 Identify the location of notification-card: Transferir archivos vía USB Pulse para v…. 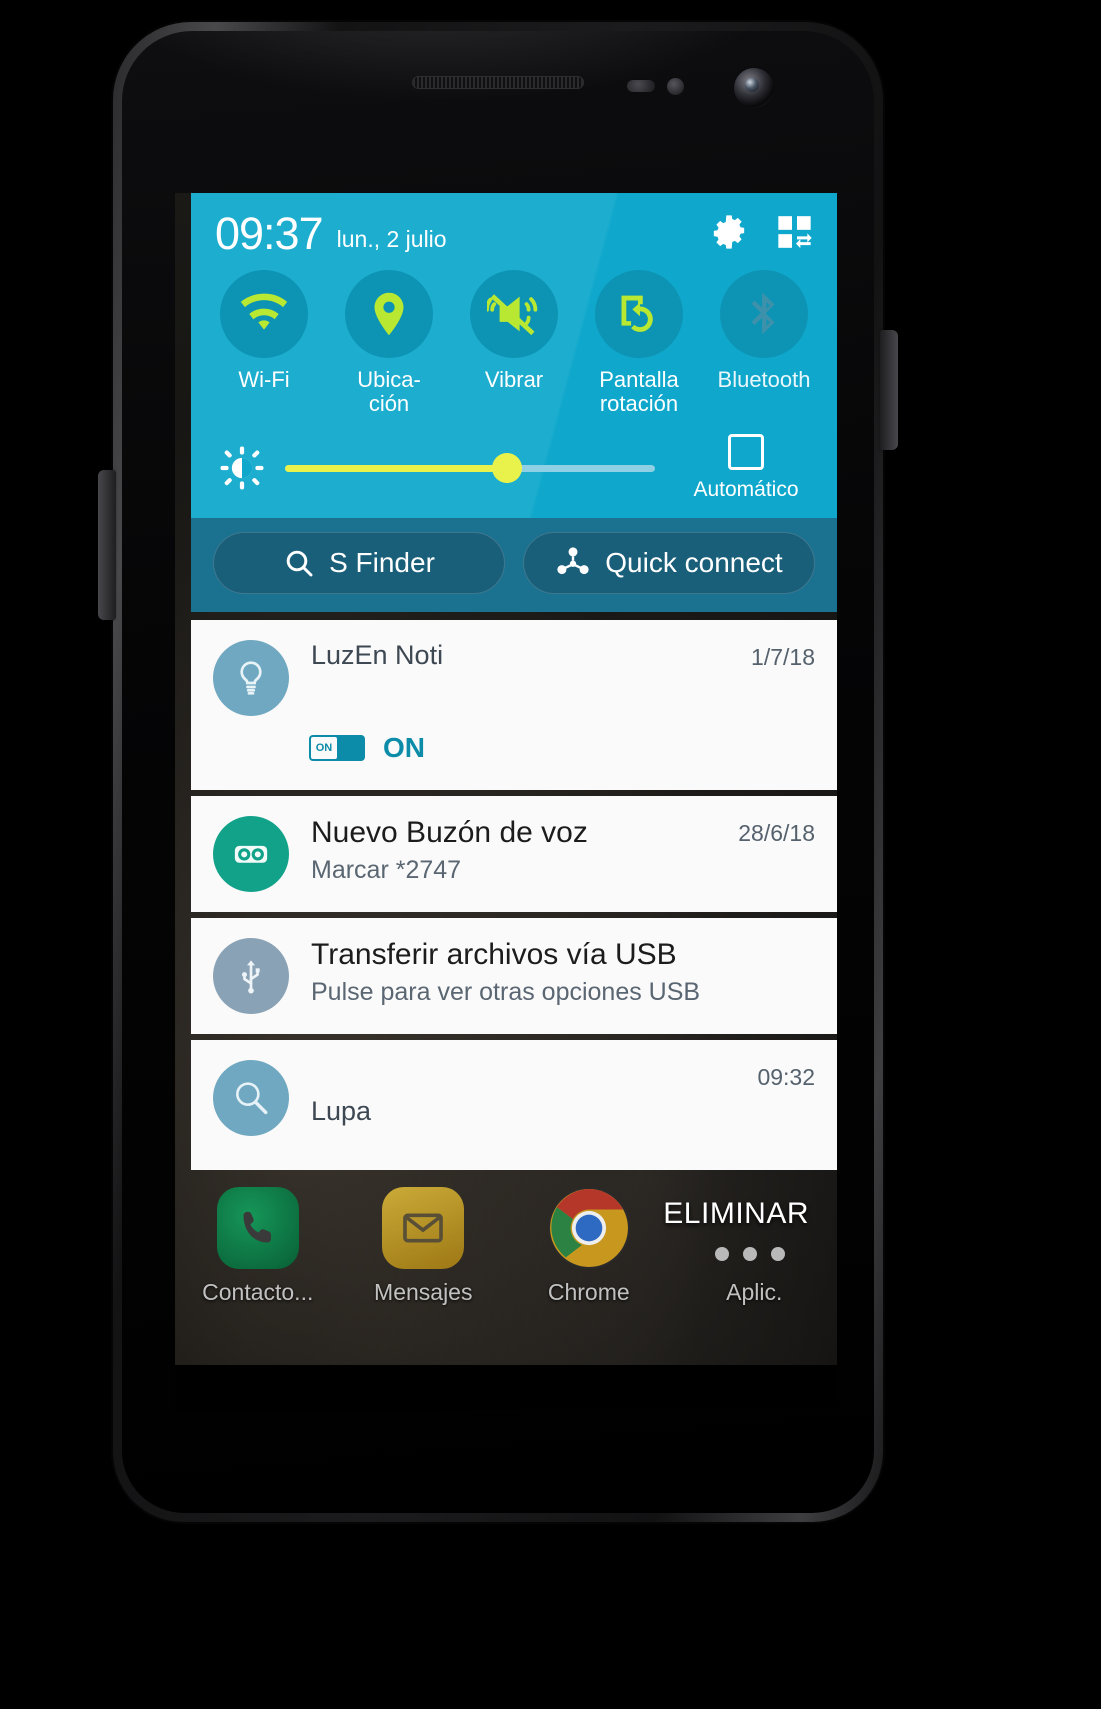
(514, 976).